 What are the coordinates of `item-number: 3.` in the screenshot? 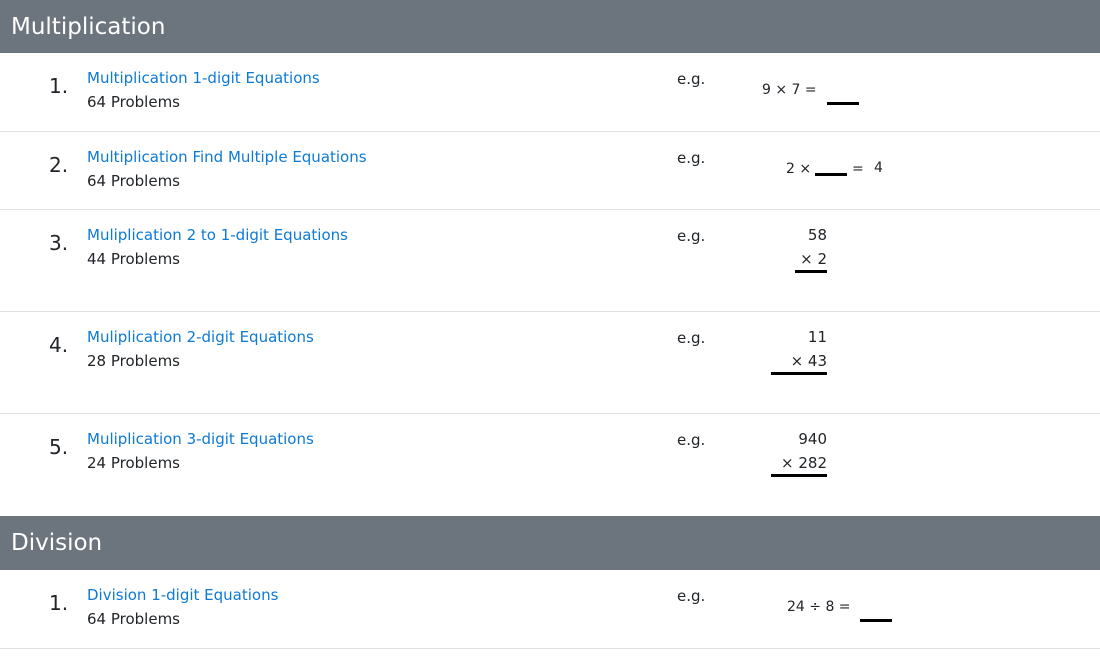 It's located at (59, 243).